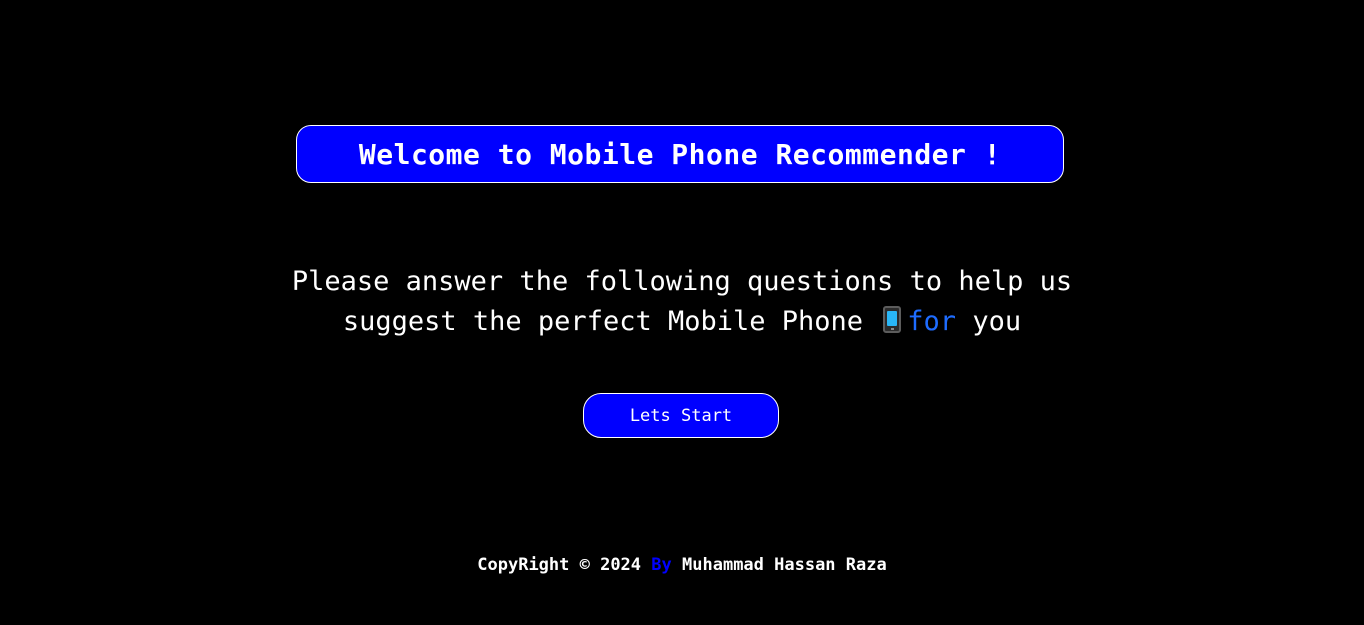  I want to click on highlight-word: for, so click(932, 321).